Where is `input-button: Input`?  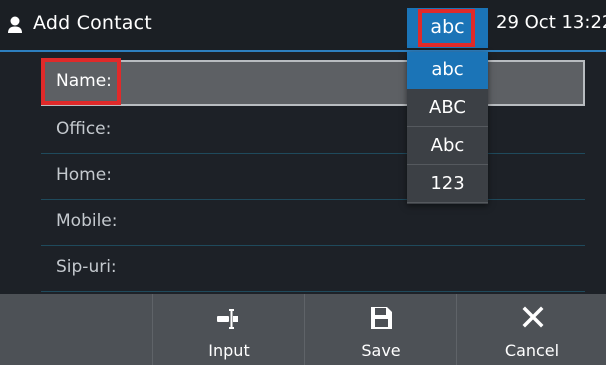 input-button: Input is located at coordinates (228, 329).